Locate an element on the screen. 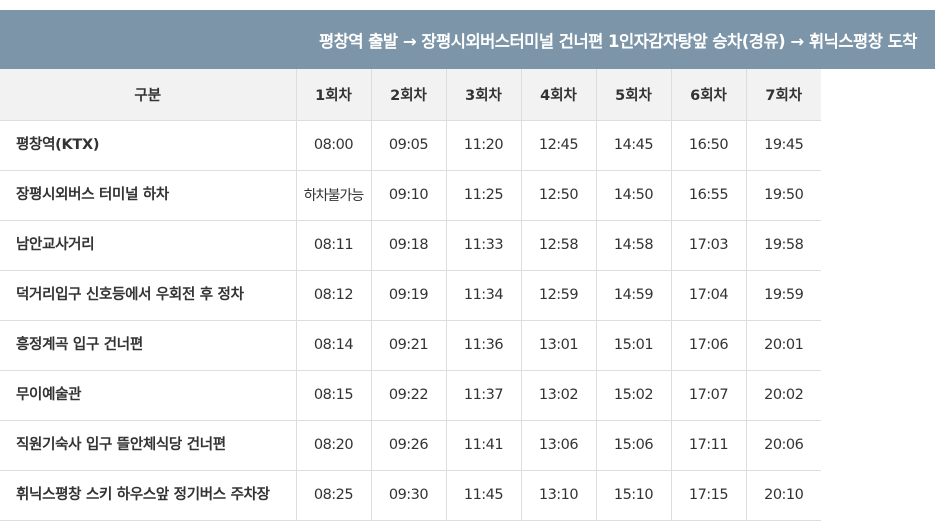 The image size is (935, 531). departure-time: 11:20 is located at coordinates (483, 145).